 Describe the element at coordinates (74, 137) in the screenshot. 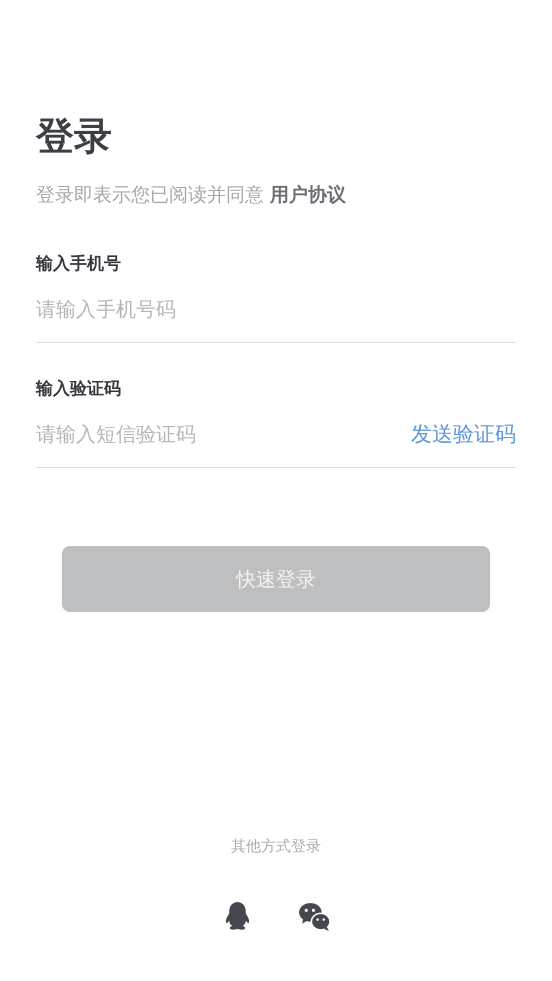

I see `page-title: 登录` at that location.